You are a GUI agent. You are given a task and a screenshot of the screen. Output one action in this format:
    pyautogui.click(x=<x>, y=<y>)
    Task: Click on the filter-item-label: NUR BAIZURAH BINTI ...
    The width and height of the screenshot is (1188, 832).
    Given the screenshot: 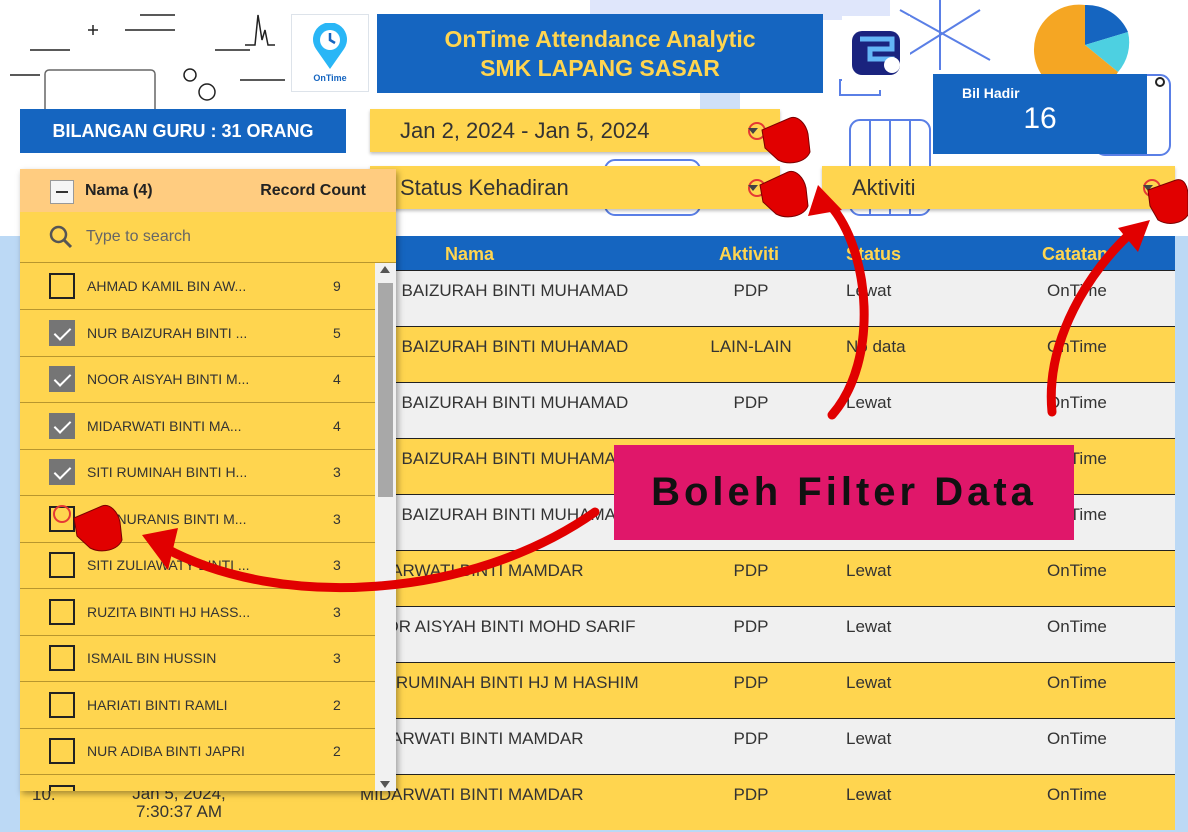 What is the action you would take?
    pyautogui.click(x=167, y=332)
    